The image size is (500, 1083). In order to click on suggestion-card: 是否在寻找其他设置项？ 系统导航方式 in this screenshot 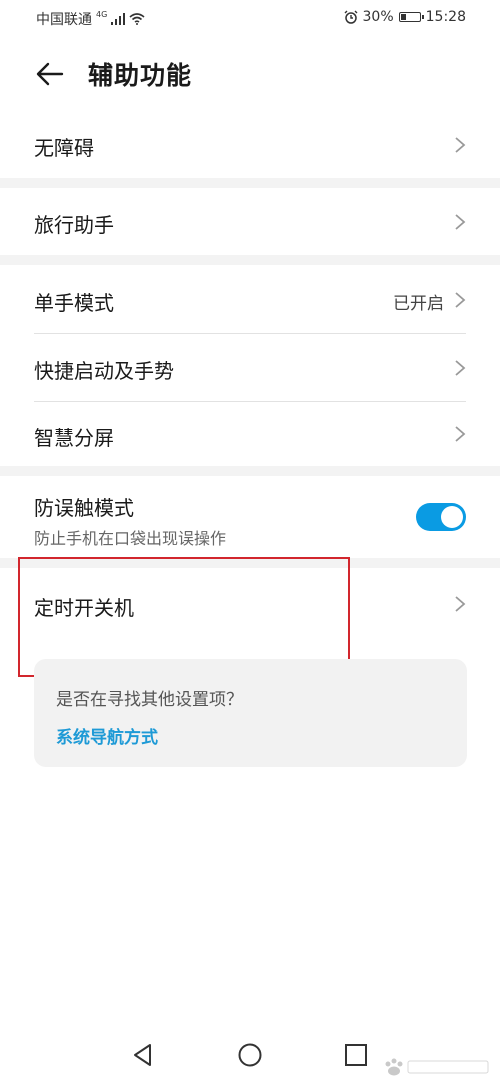, I will do `click(250, 713)`.